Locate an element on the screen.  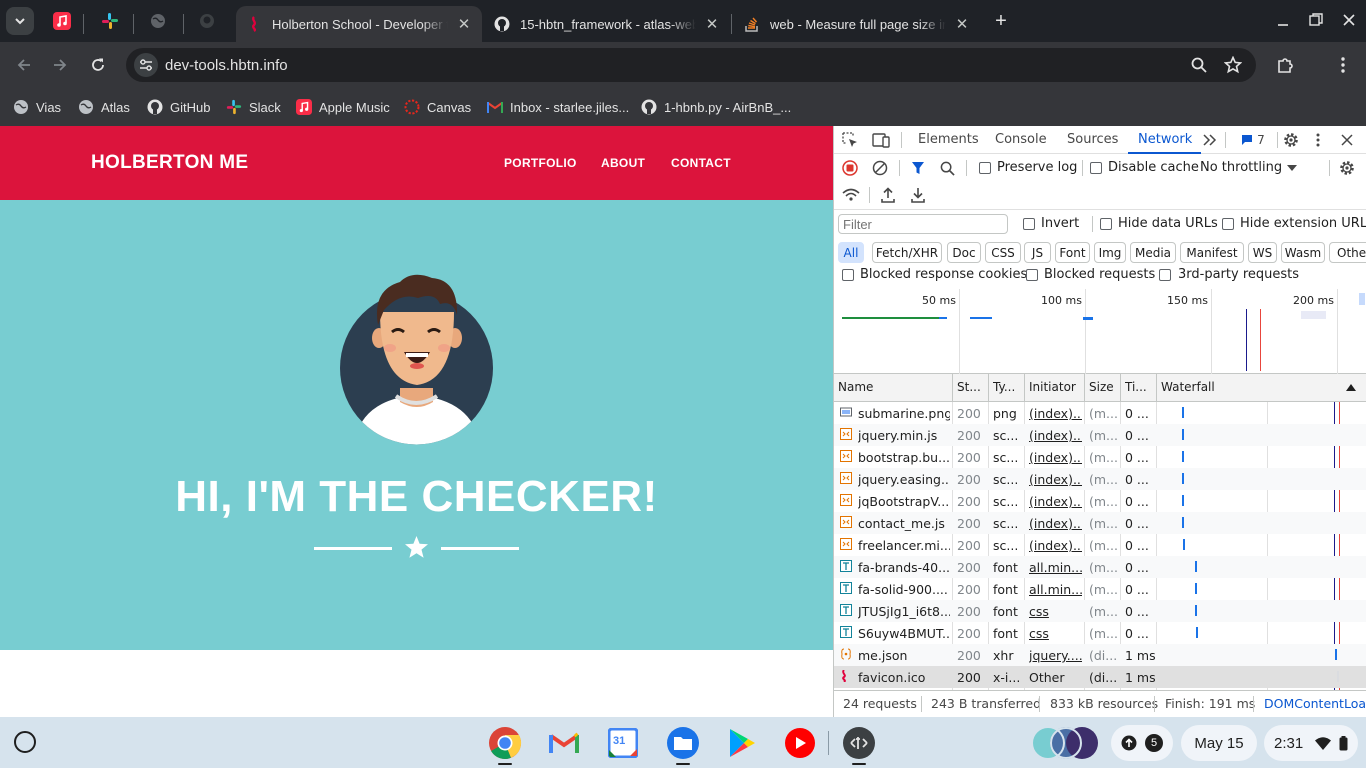
shelf-app-calendar: 31 is located at coordinates (623, 743).